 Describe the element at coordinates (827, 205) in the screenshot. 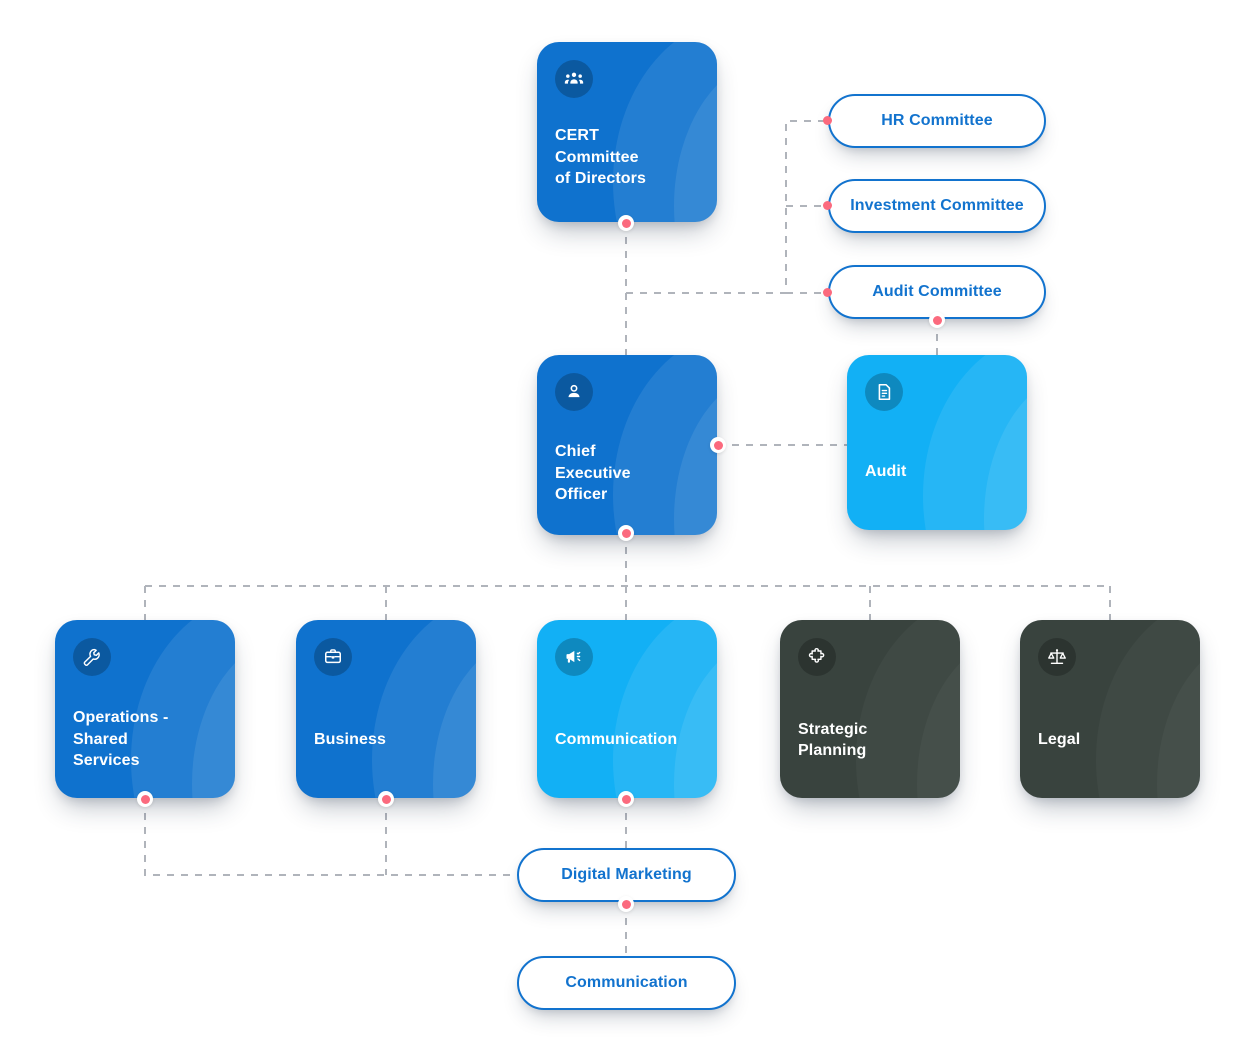

I see `connector-dot-investment-committee-left` at that location.